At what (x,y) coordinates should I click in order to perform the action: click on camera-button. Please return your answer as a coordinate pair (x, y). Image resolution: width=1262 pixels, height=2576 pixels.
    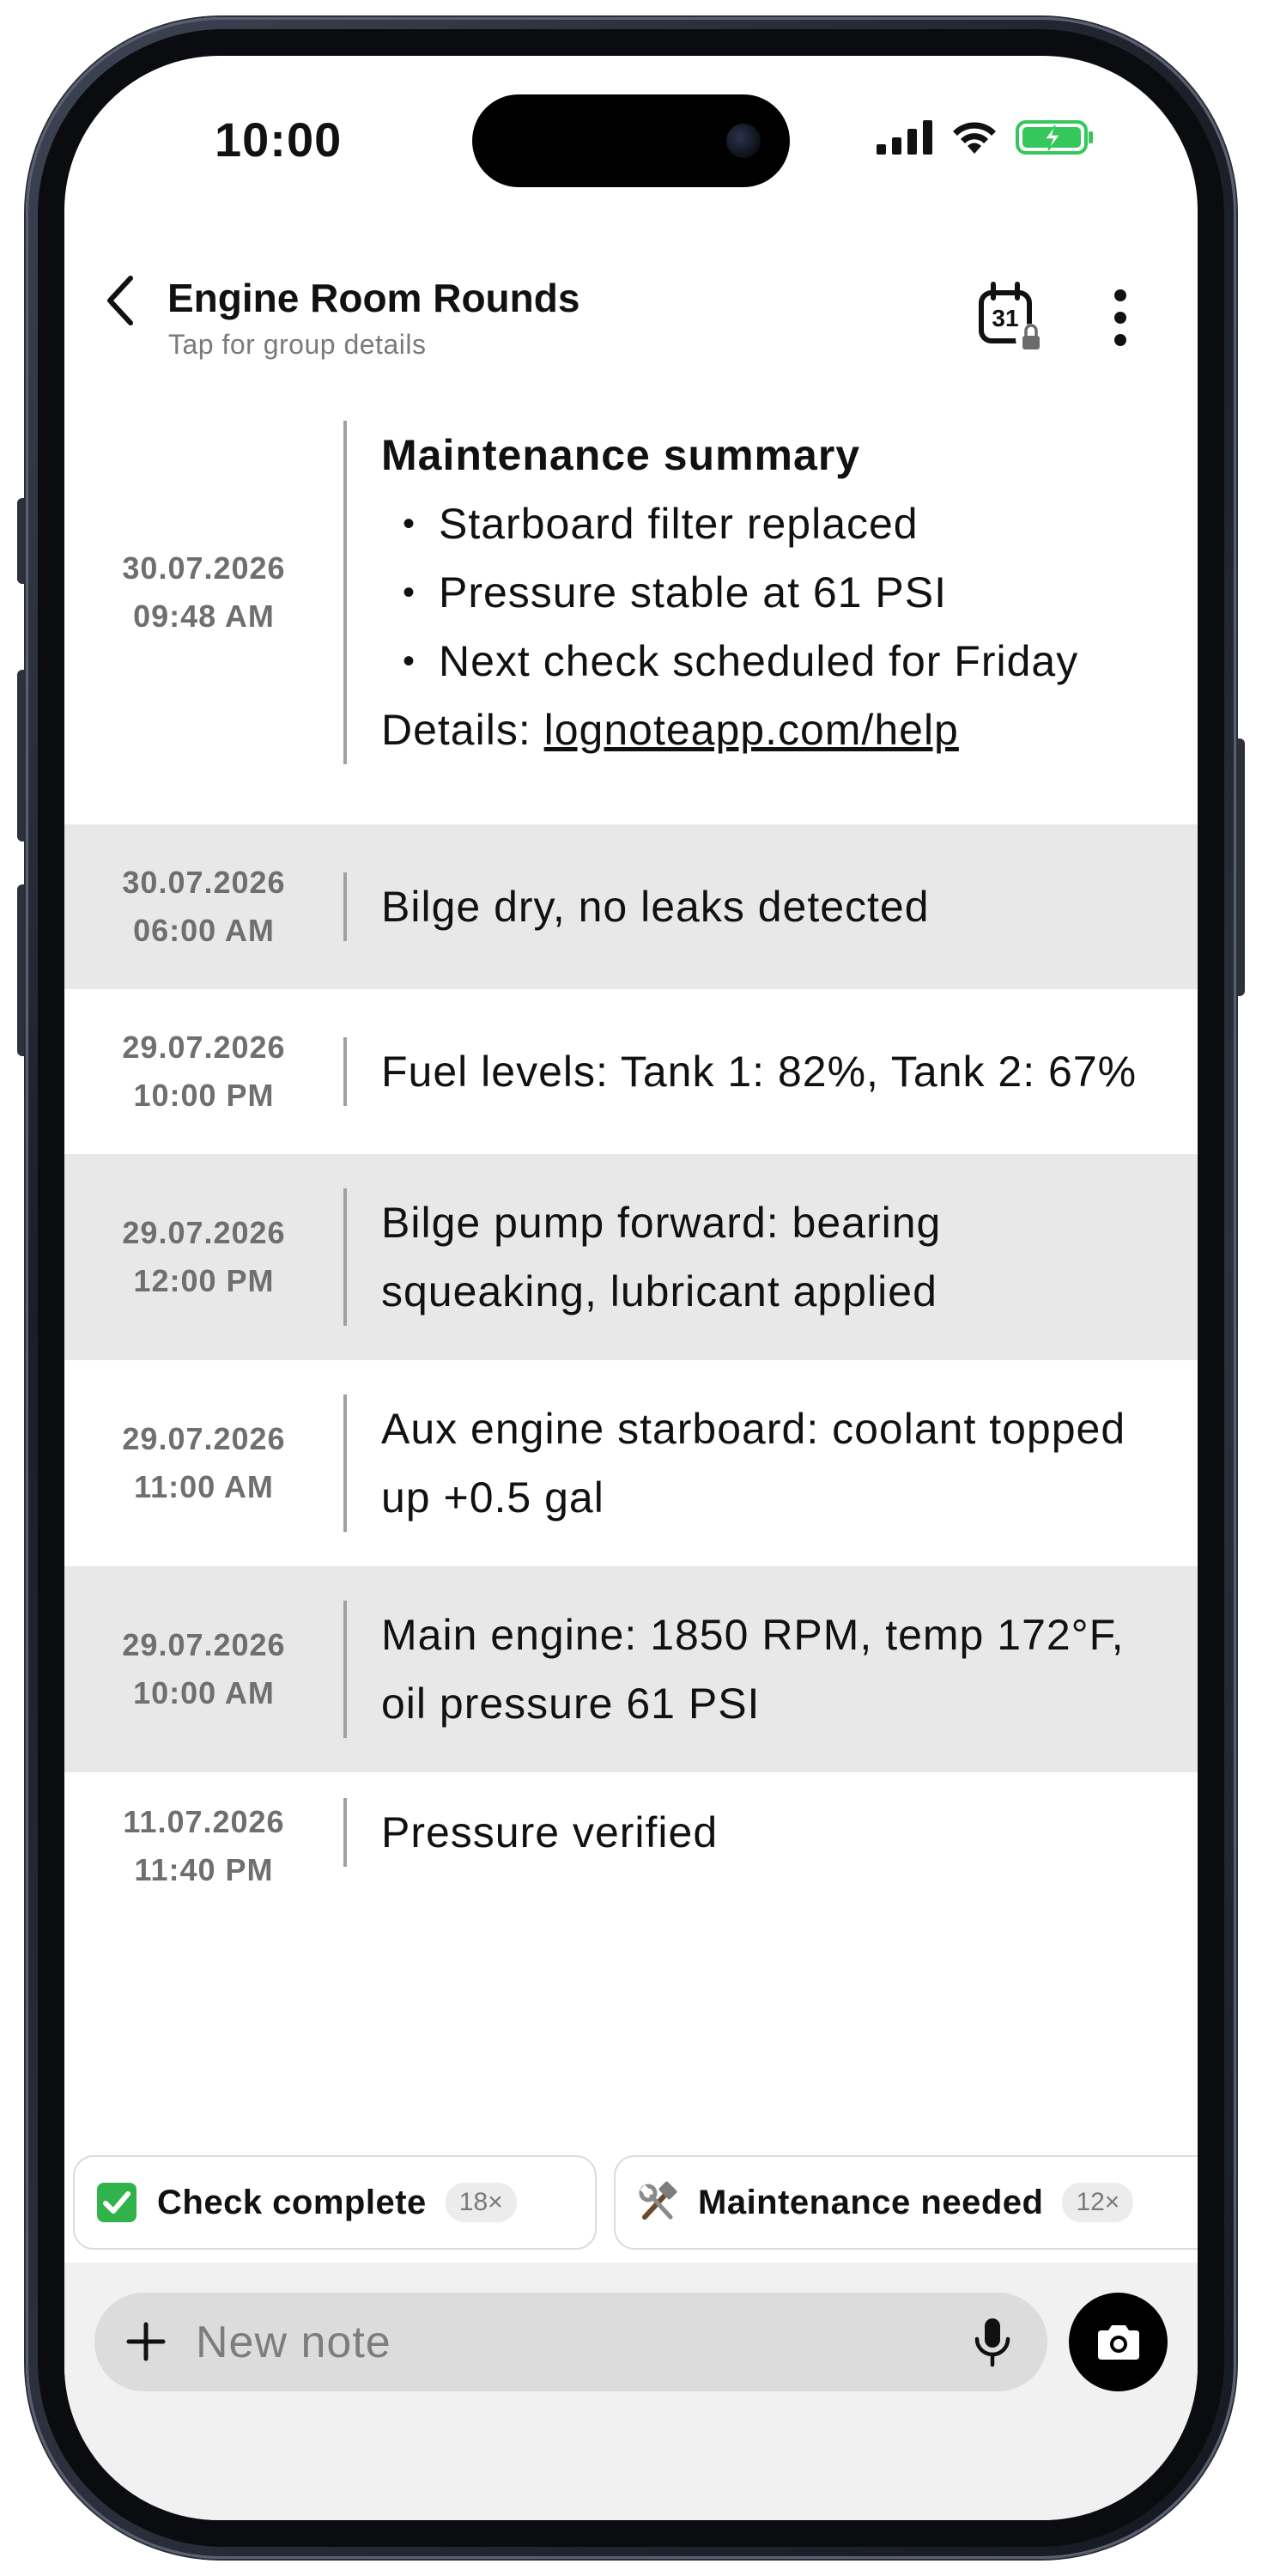
    Looking at the image, I should click on (1118, 2342).